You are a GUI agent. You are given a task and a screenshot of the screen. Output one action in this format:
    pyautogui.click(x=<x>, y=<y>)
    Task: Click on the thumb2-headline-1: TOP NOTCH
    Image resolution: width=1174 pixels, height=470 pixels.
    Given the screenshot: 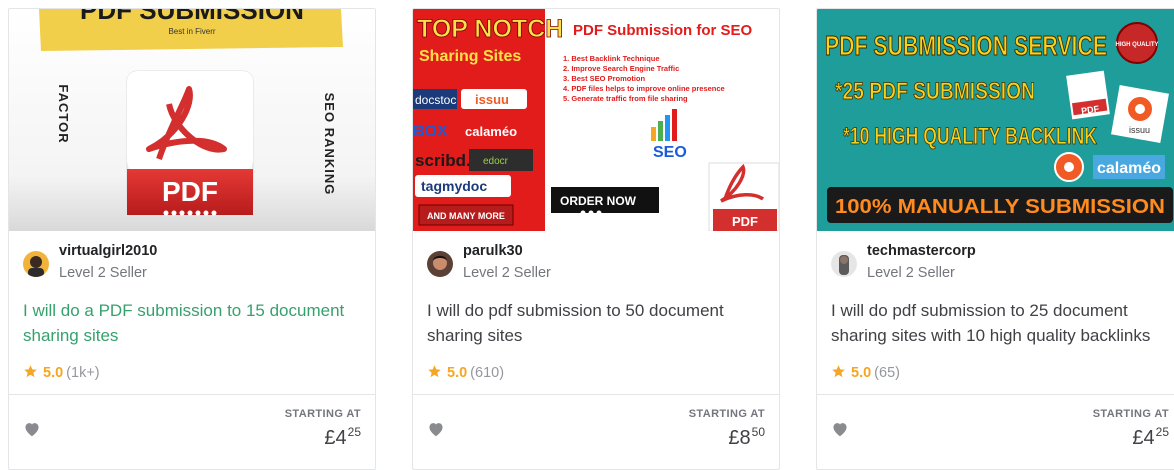 What is the action you would take?
    pyautogui.click(x=490, y=29)
    